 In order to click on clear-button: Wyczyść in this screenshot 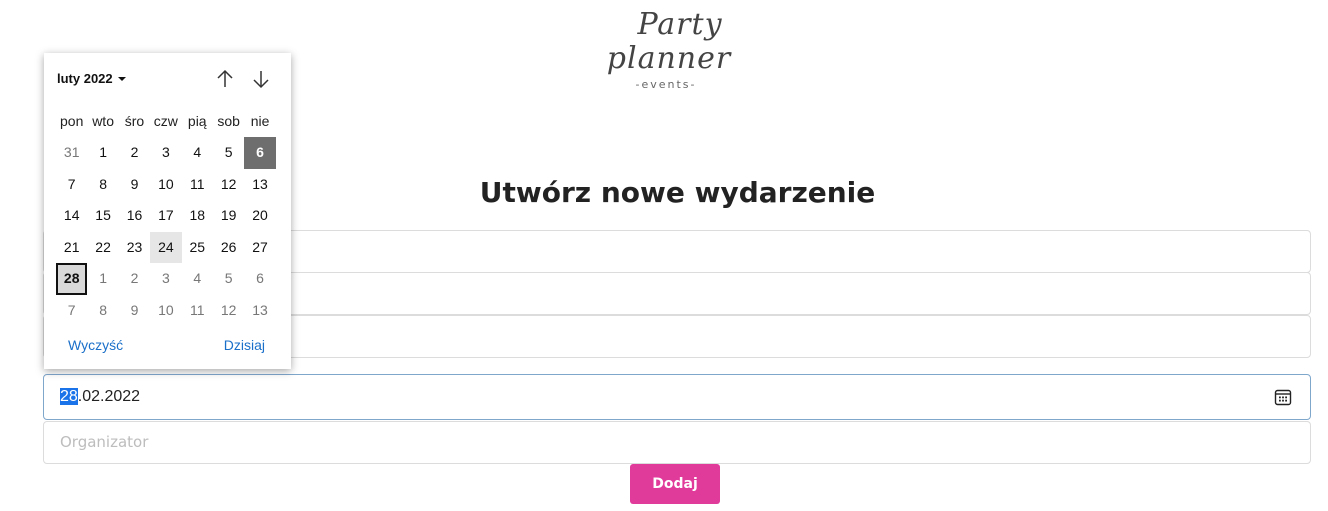, I will do `click(95, 345)`.